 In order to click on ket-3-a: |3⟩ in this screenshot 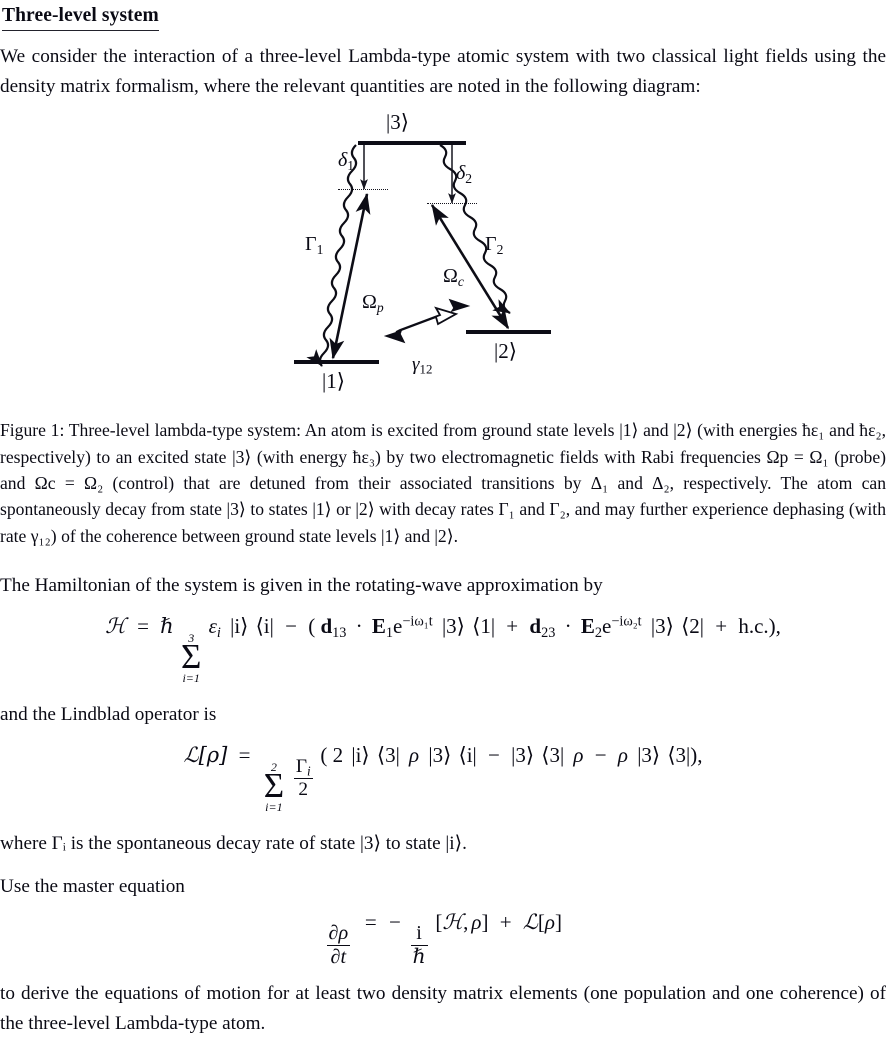, I will do `click(453, 626)`.